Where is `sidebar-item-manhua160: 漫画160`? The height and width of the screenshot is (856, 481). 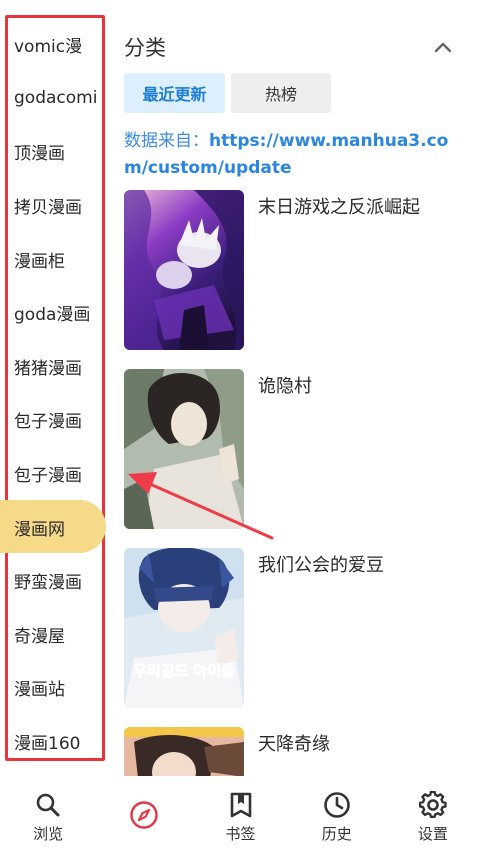
sidebar-item-manhua160: 漫画160 is located at coordinates (53, 742).